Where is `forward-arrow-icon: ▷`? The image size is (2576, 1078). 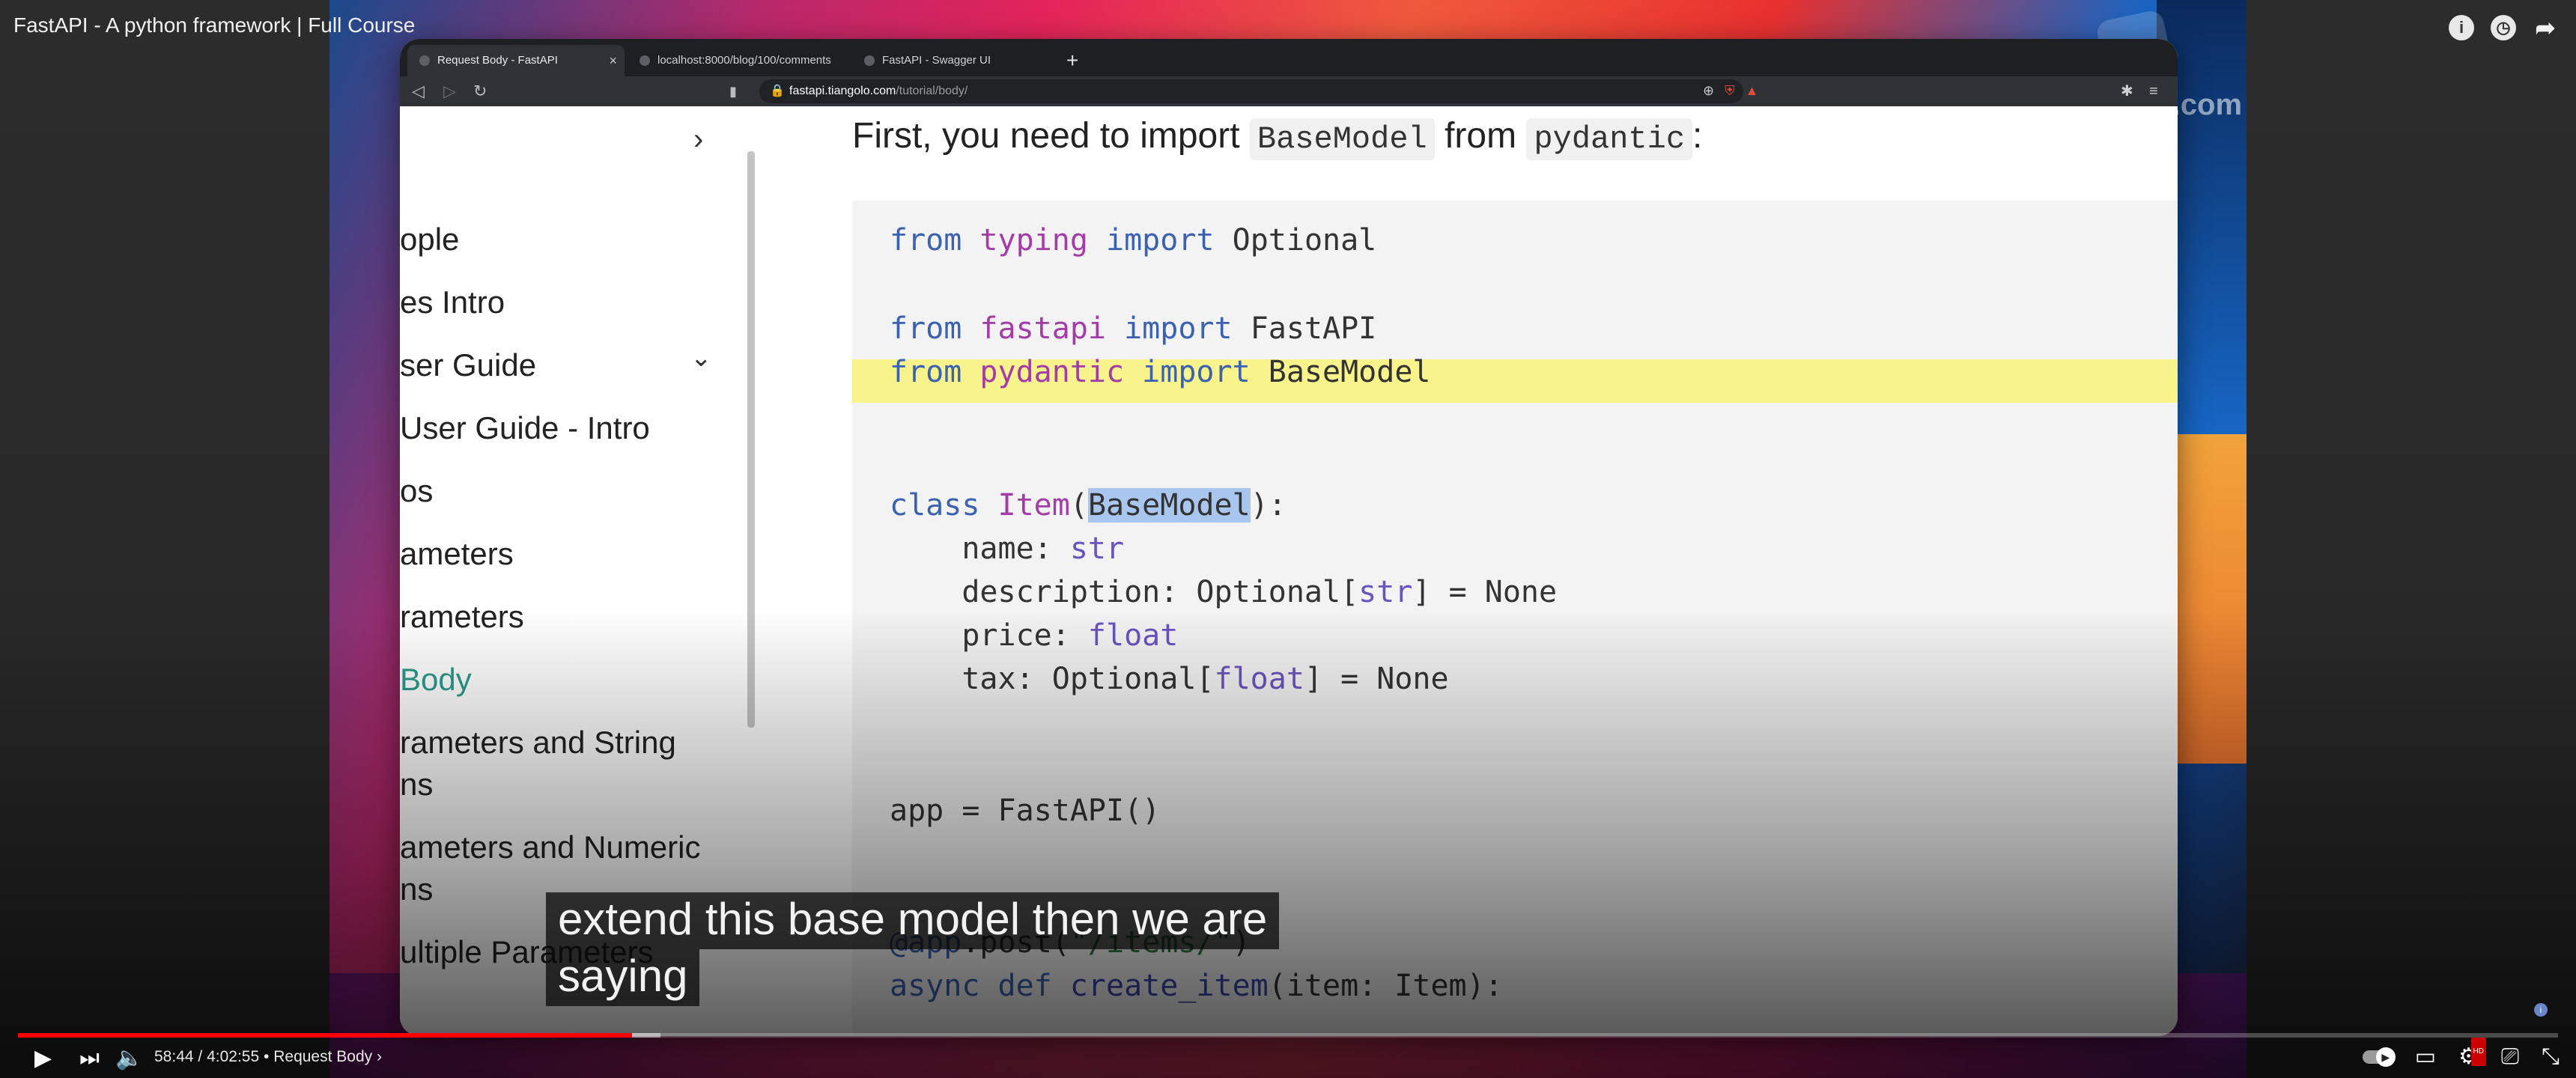
forward-arrow-icon: ▷ is located at coordinates (449, 91).